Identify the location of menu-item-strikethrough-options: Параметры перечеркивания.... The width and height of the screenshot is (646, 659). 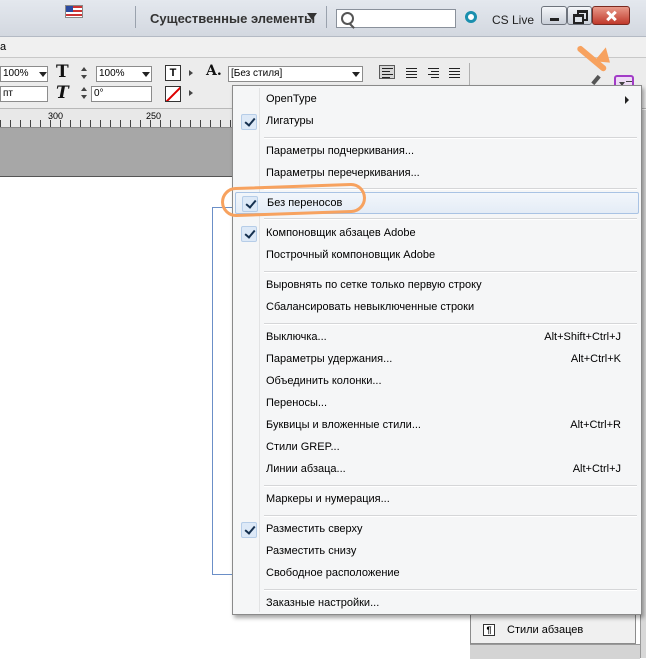
(437, 174).